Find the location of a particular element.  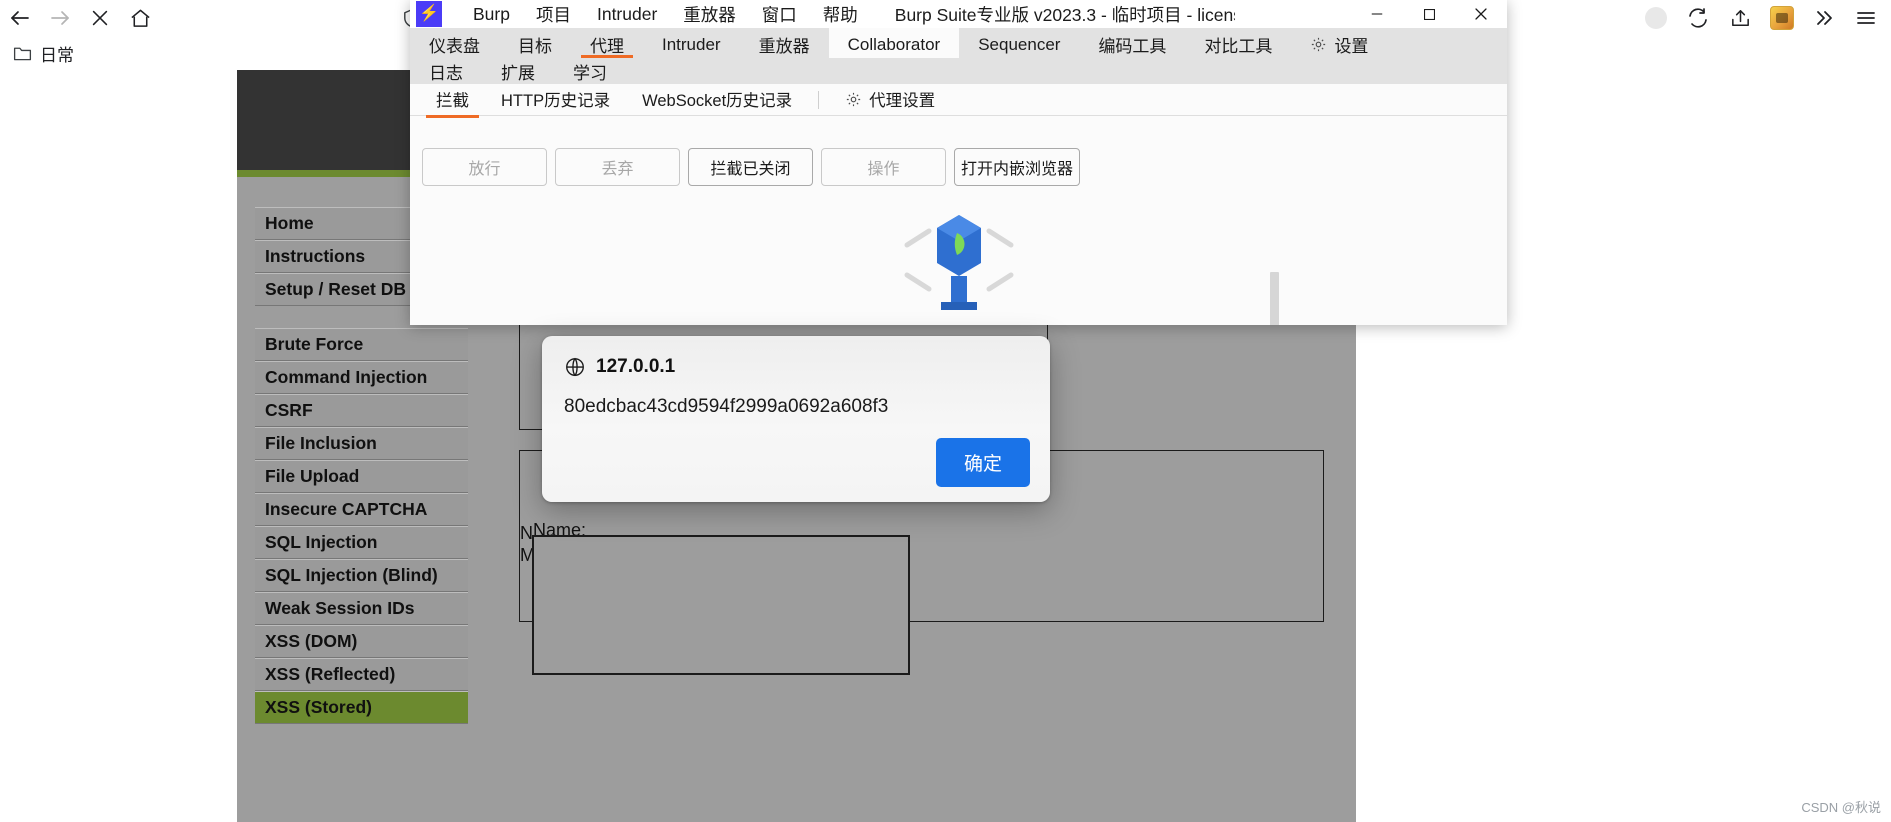

tab-dashboard: 仪表盘 is located at coordinates (454, 43).